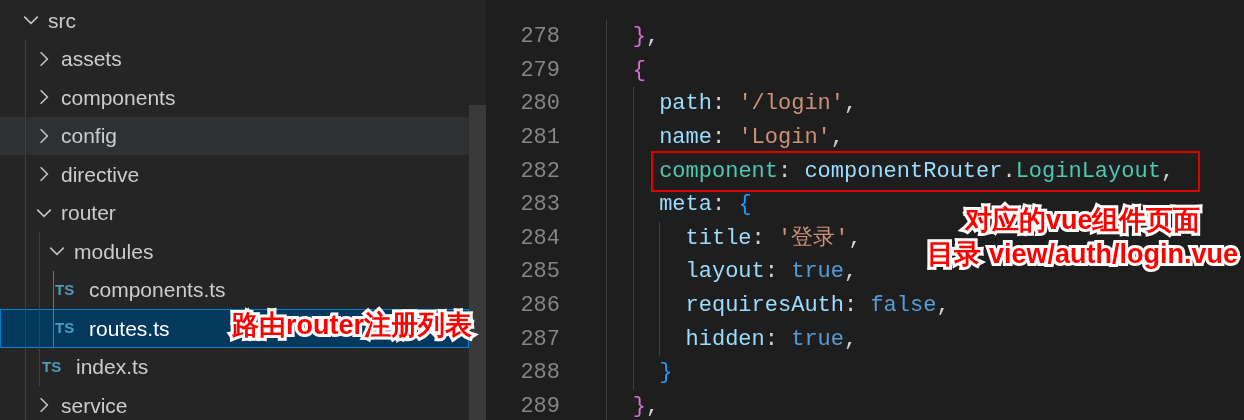 This screenshot has height=420, width=1244. I want to click on line-number: 282, so click(539, 171).